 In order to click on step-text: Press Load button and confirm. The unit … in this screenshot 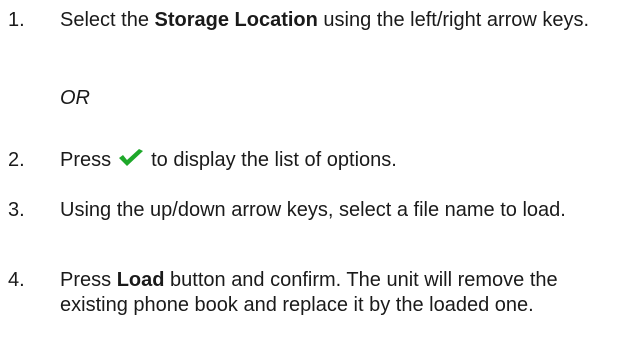, I will do `click(336, 293)`.